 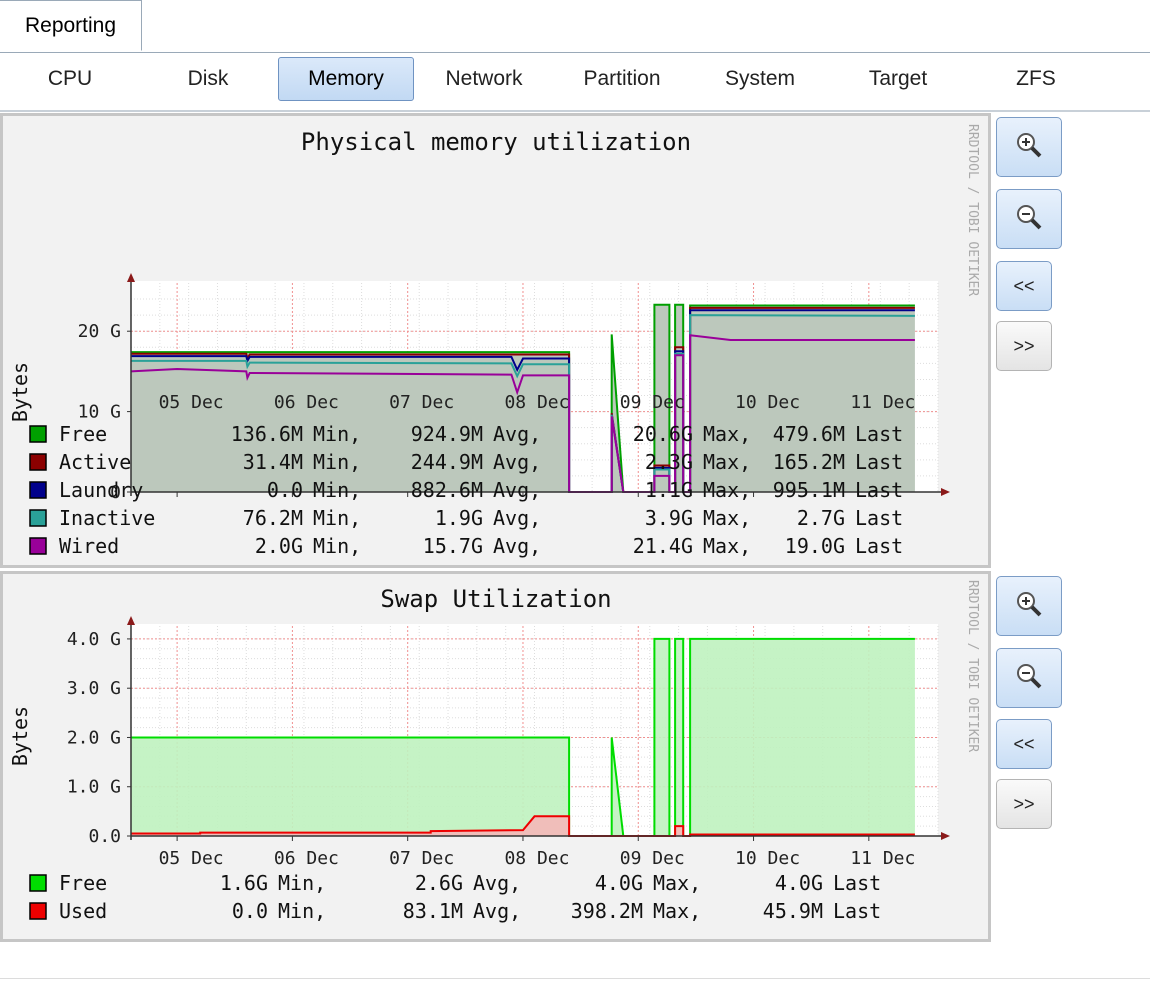 What do you see at coordinates (439, 883) in the screenshot?
I see `legend-avg: 2.6G` at bounding box center [439, 883].